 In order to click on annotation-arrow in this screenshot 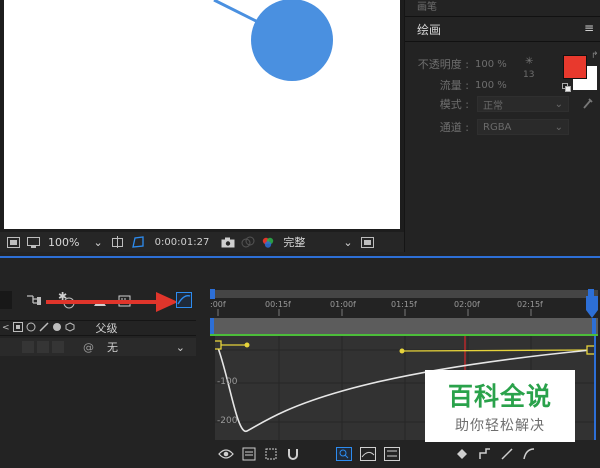, I will do `click(112, 302)`.